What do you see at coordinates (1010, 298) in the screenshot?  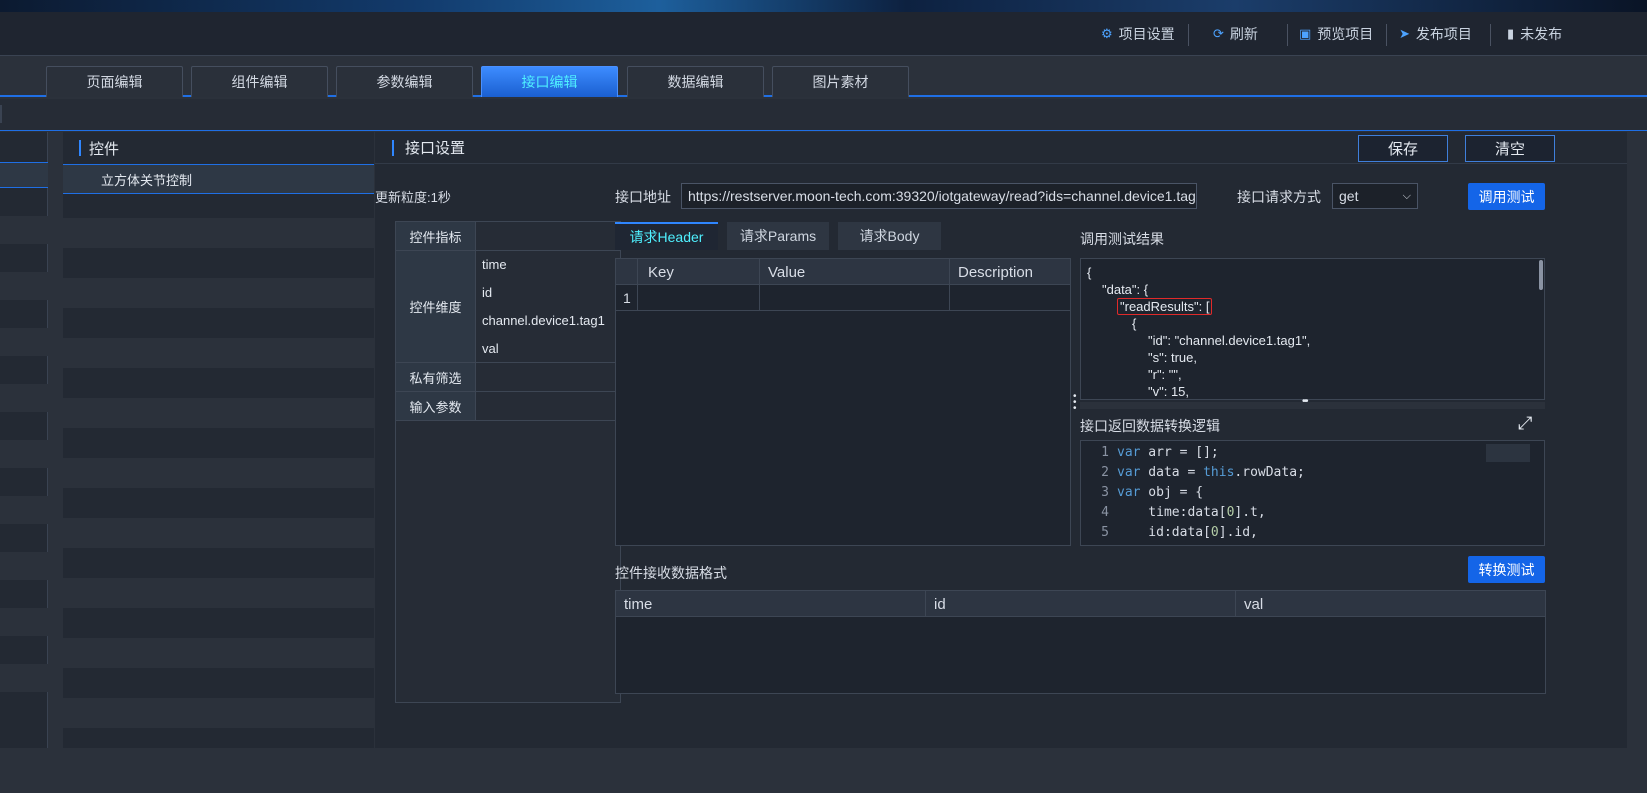 I see `description-cell` at bounding box center [1010, 298].